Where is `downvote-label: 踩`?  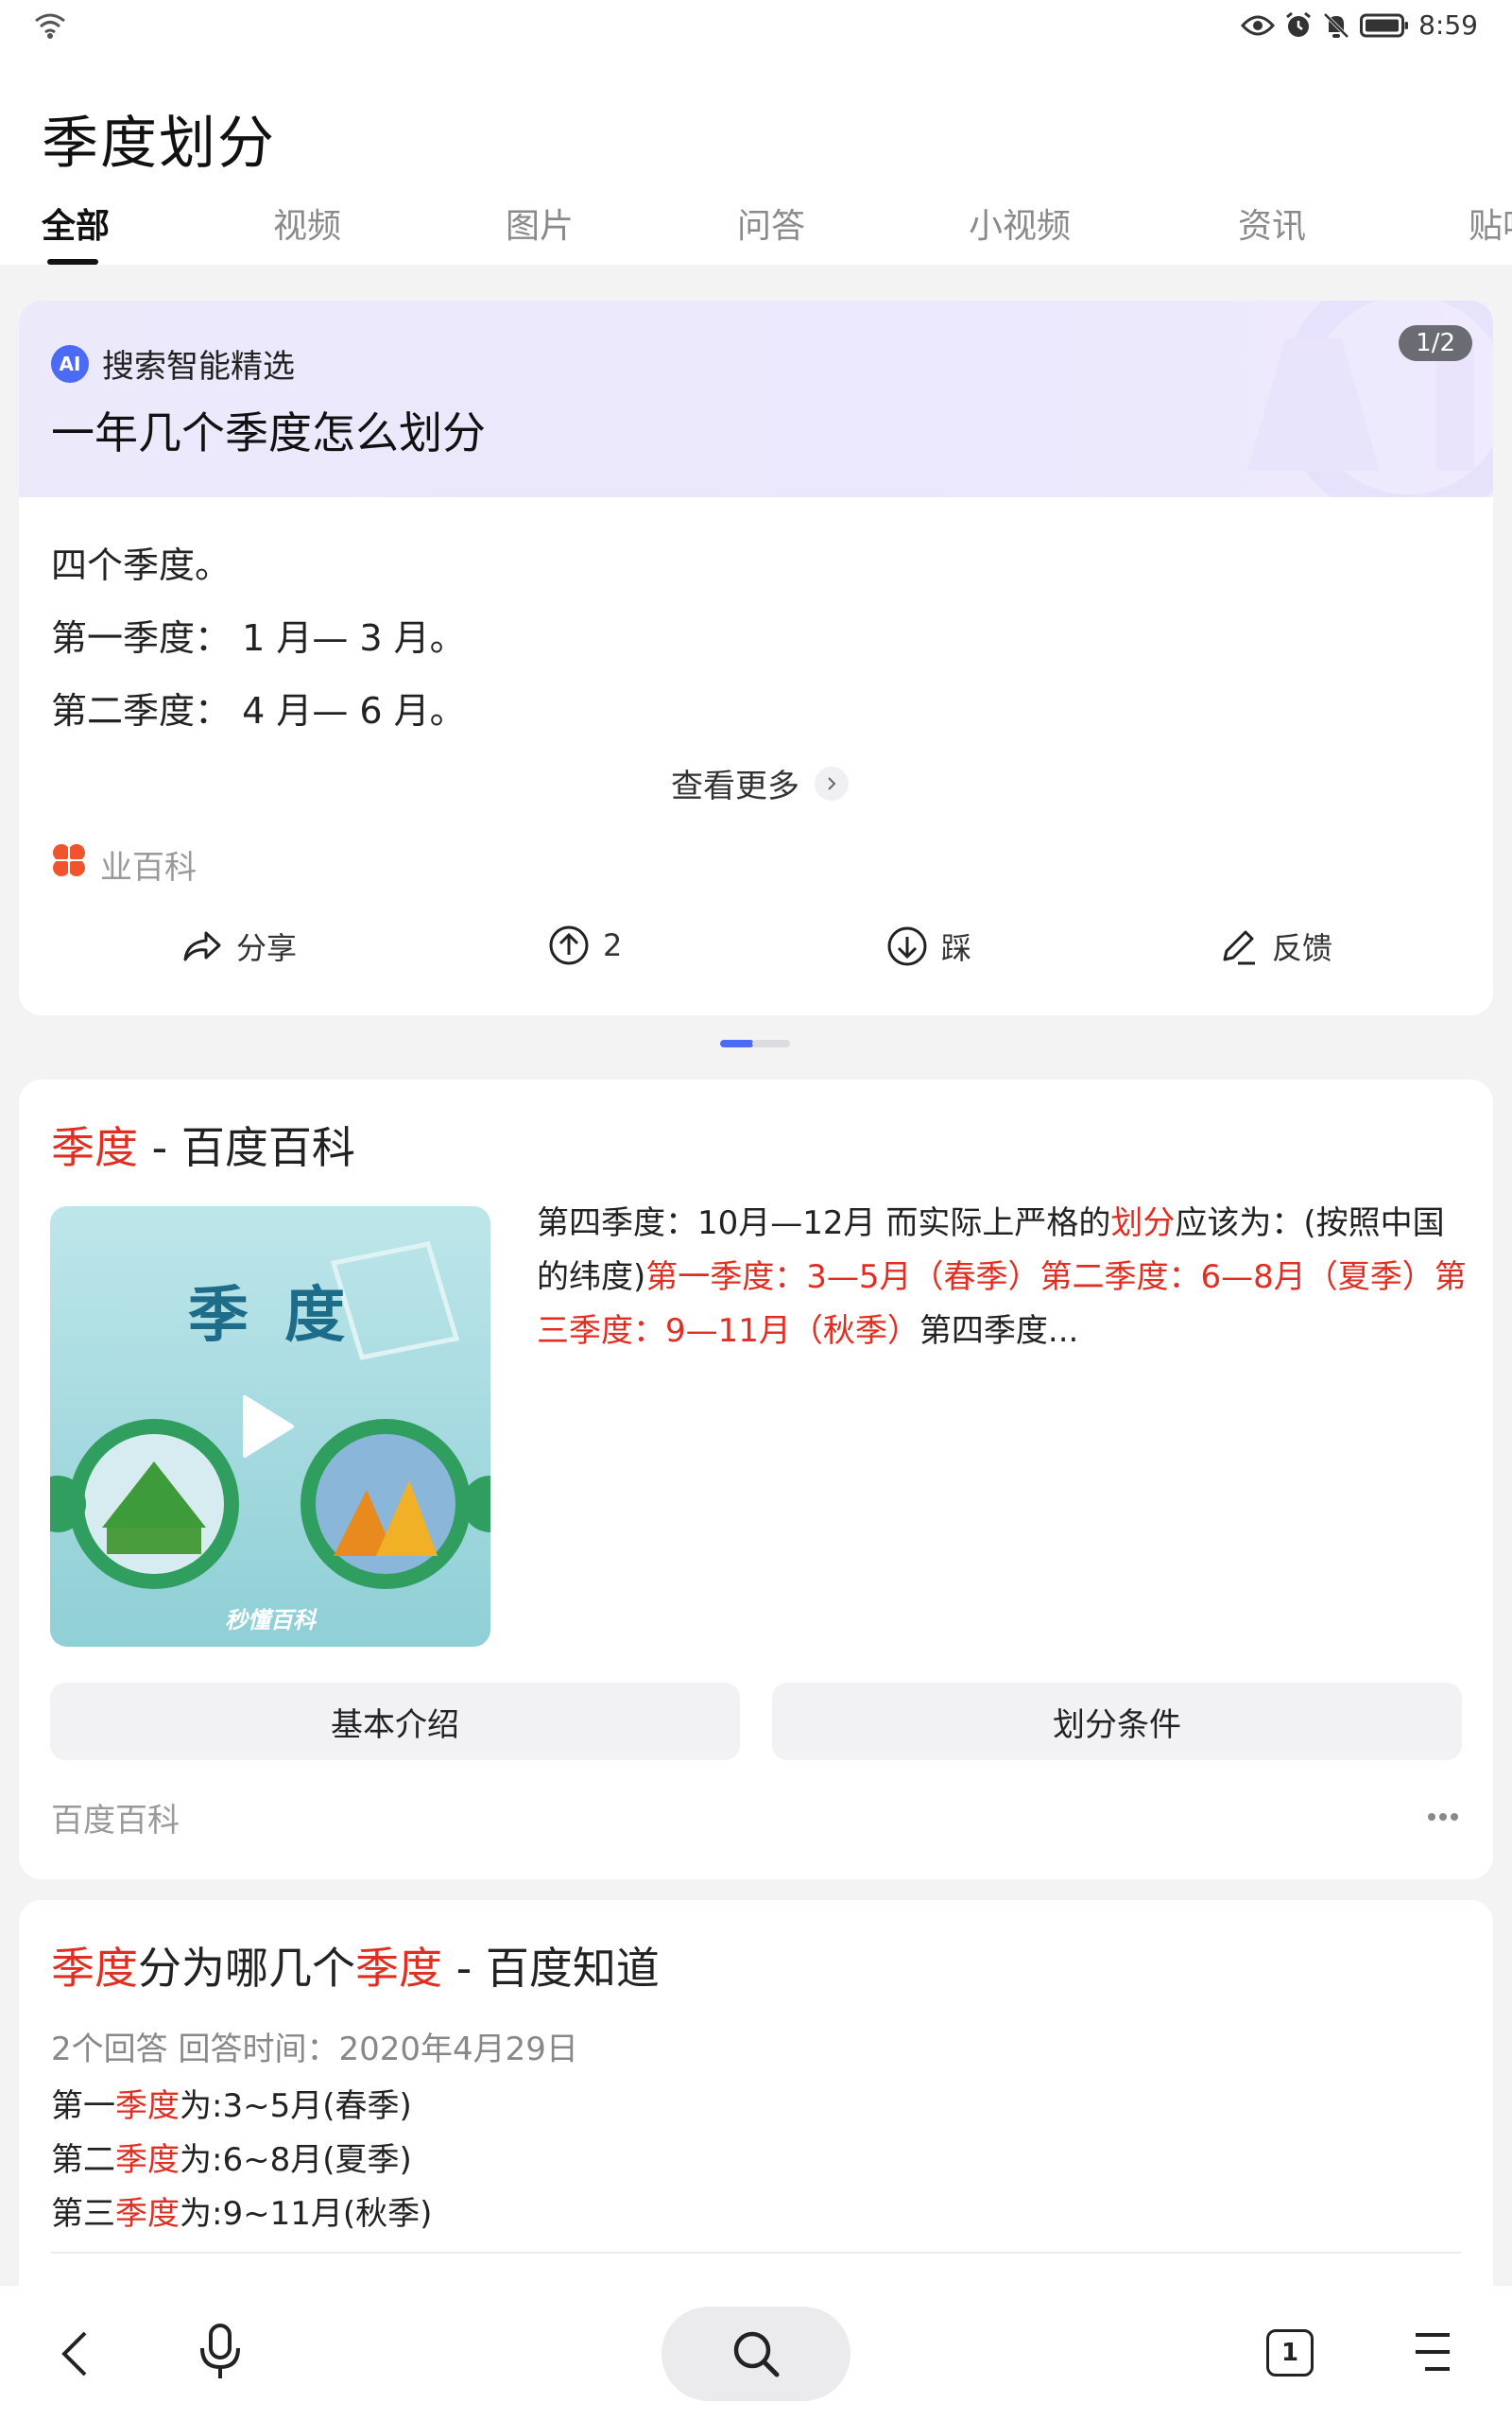 downvote-label: 踩 is located at coordinates (956, 948).